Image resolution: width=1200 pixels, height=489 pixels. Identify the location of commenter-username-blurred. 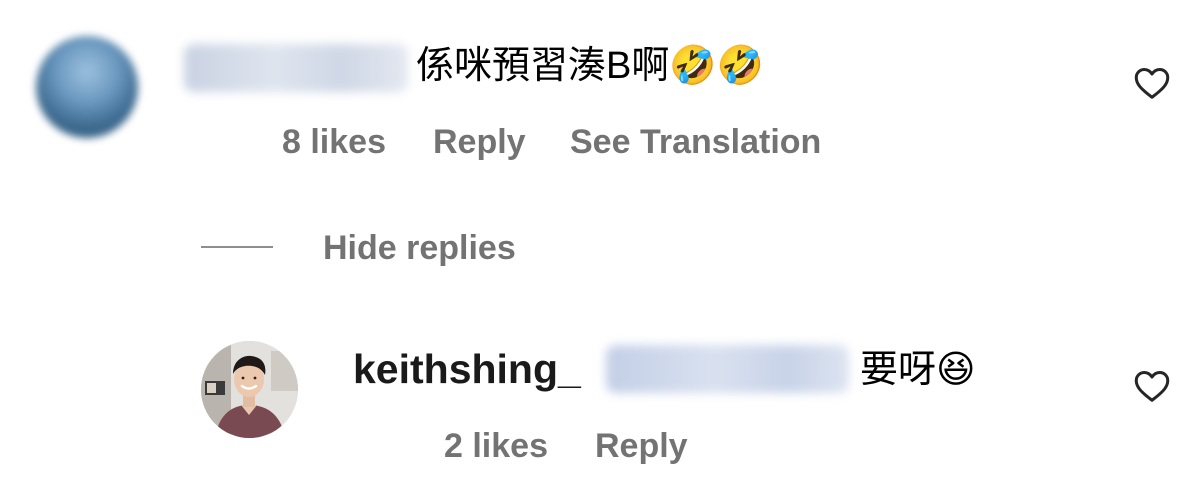
(296, 68).